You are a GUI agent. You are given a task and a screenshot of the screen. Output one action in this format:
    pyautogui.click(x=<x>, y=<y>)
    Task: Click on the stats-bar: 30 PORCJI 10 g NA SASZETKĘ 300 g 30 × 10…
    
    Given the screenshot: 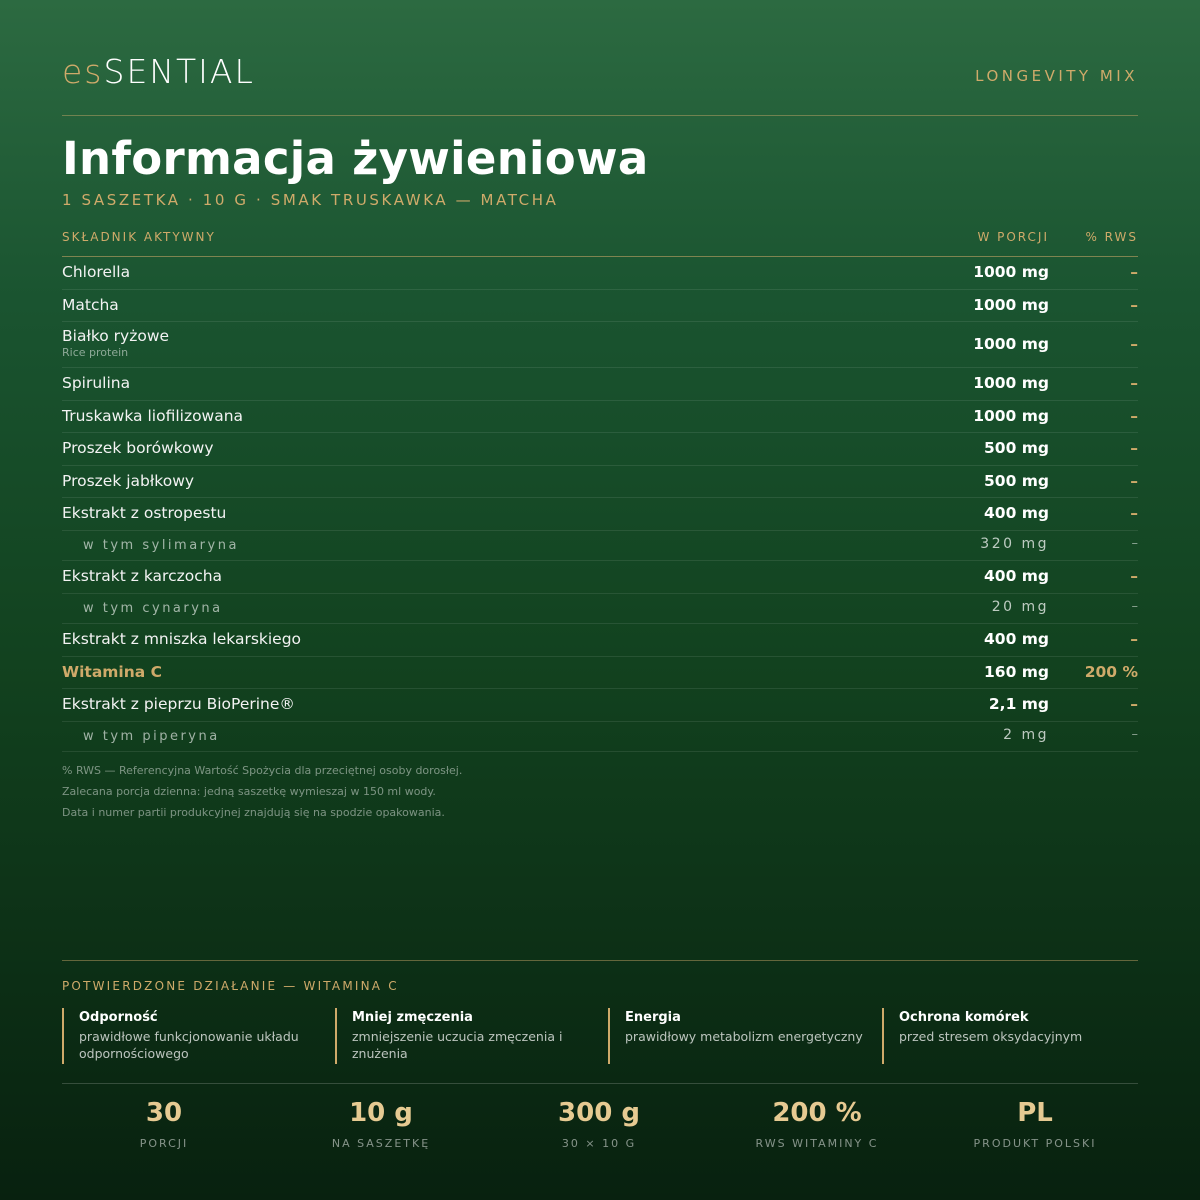 What is the action you would take?
    pyautogui.click(x=600, y=1128)
    